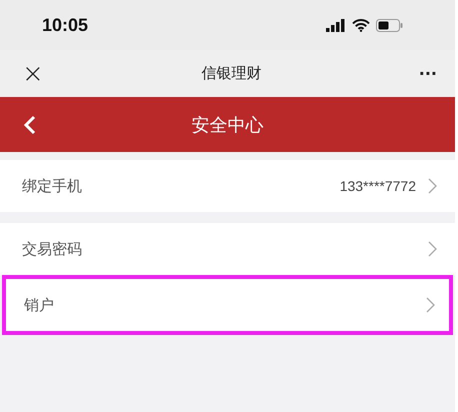 This screenshot has width=458, height=412. What do you see at coordinates (231, 73) in the screenshot?
I see `app-title: 信银理财` at bounding box center [231, 73].